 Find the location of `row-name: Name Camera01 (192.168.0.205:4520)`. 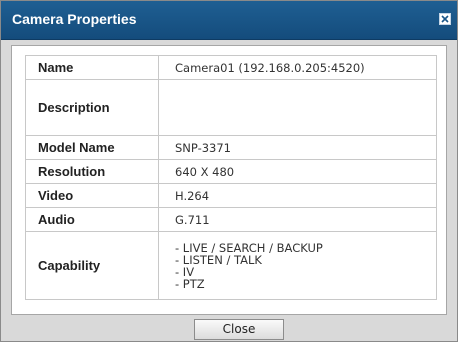

row-name: Name Camera01 (192.168.0.205:4520) is located at coordinates (231, 67).